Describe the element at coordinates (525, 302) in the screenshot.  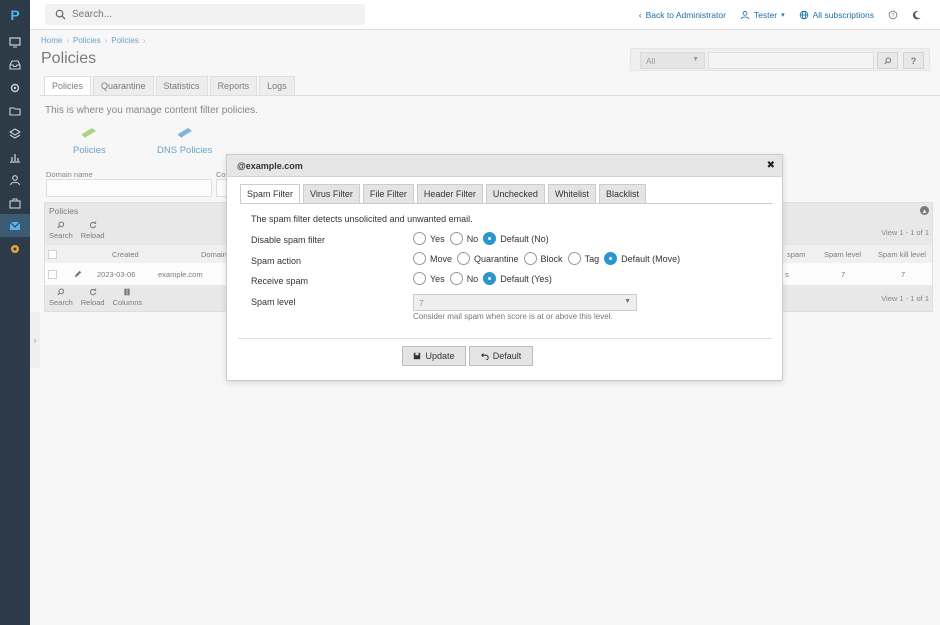
I see `spam-level-select: 7 ▼` at that location.